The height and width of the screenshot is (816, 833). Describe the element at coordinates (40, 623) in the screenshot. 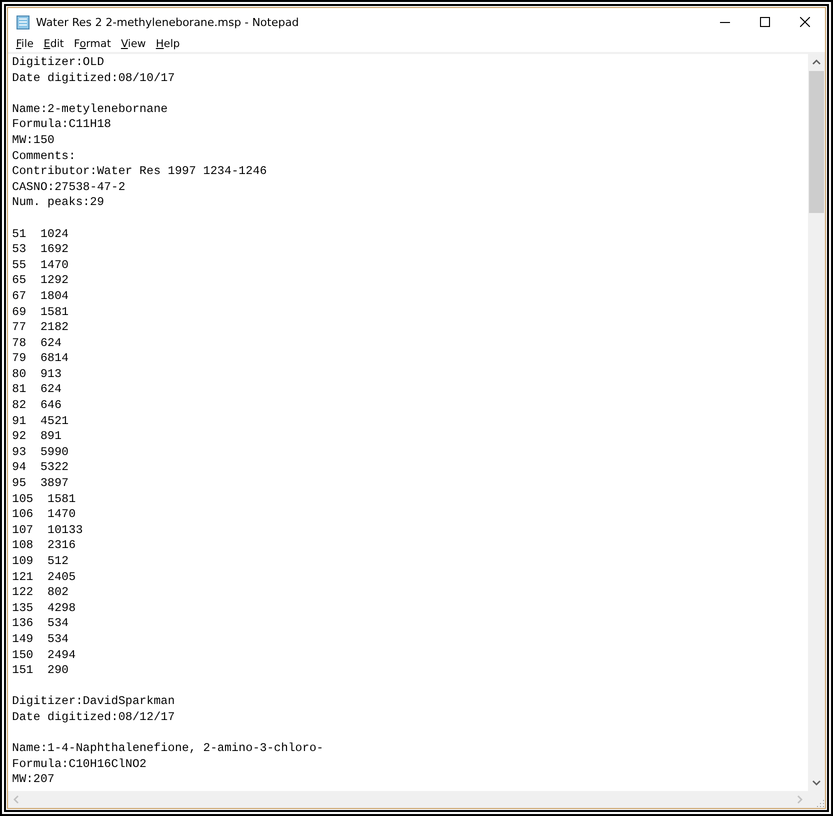

I see `text-line: 136 534` at that location.